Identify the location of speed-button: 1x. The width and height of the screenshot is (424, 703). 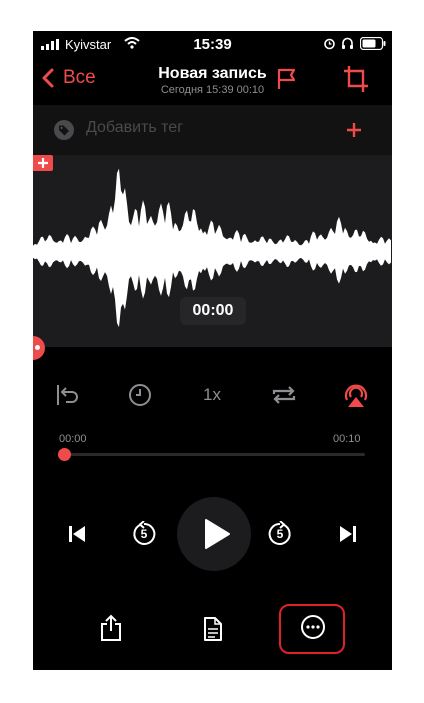
(212, 395).